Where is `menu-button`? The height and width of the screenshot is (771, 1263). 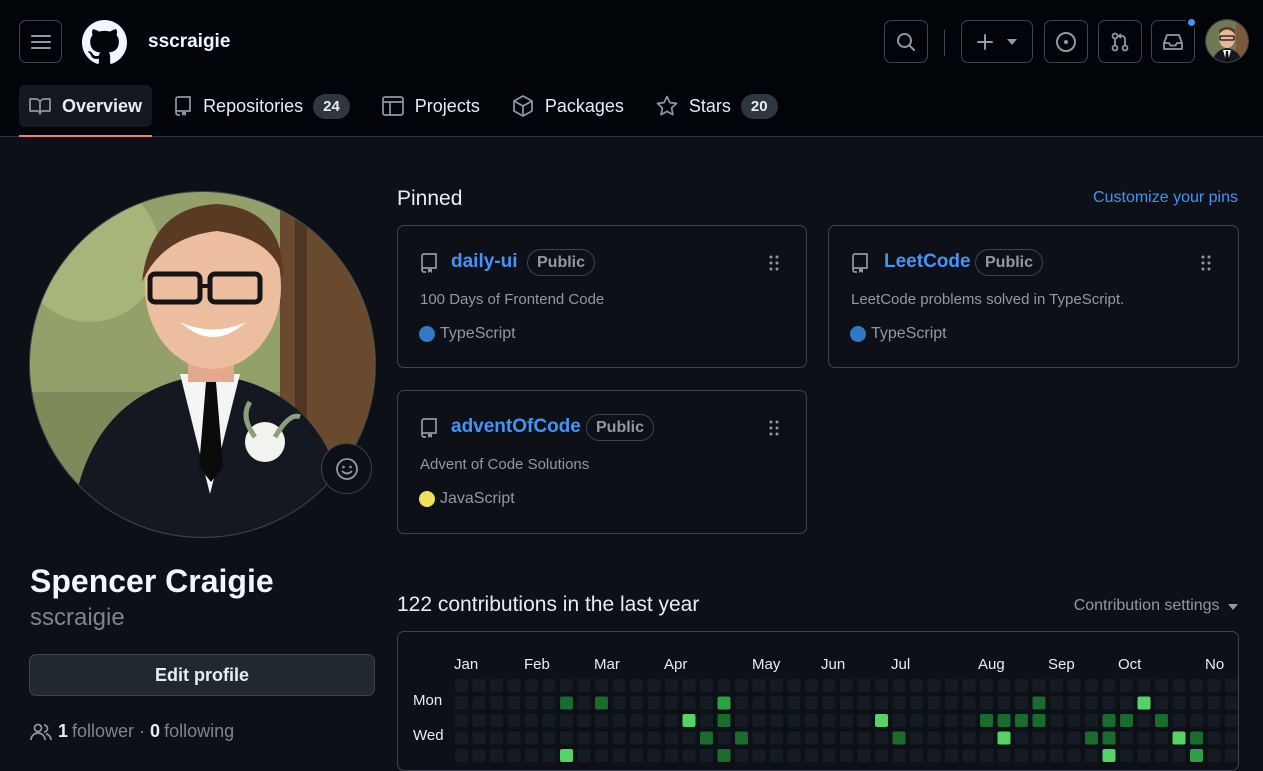 menu-button is located at coordinates (40, 41).